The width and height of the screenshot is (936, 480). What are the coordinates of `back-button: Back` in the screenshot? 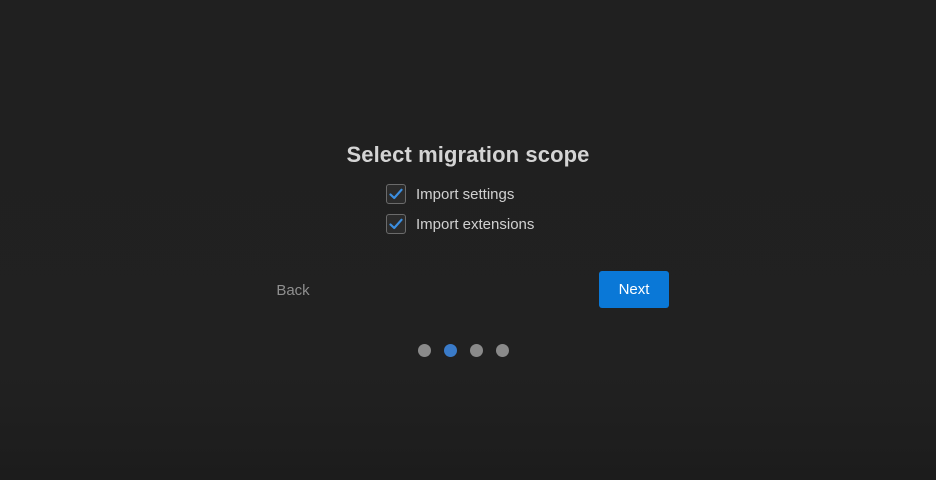 It's located at (293, 290).